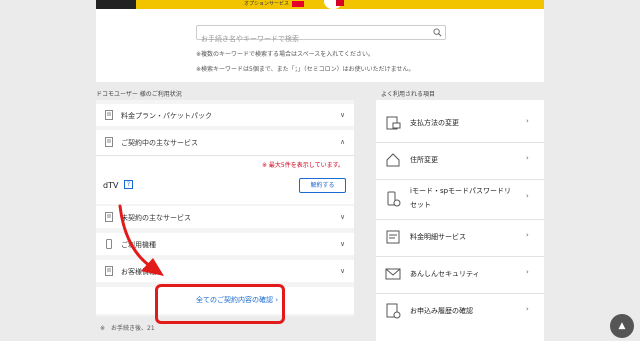  I want to click on search-note: ※検索キーワードは5個まで、また「；」（セミコロン）はお使いいただけません。, so click(305, 69).